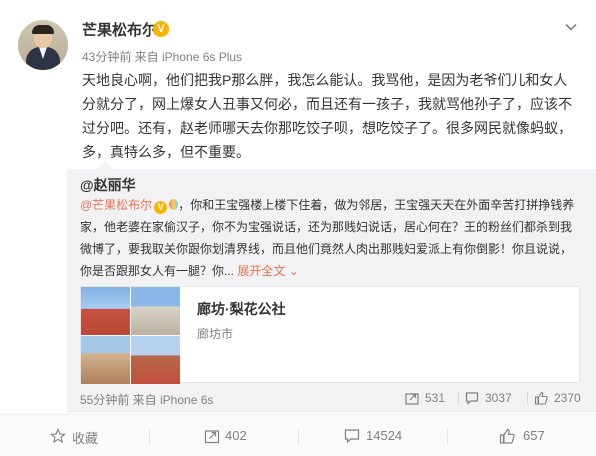 The width and height of the screenshot is (596, 456). Describe the element at coordinates (162, 56) in the screenshot. I see `post-meta: 43分钟前 来自 iPhone 6s Plus` at that location.